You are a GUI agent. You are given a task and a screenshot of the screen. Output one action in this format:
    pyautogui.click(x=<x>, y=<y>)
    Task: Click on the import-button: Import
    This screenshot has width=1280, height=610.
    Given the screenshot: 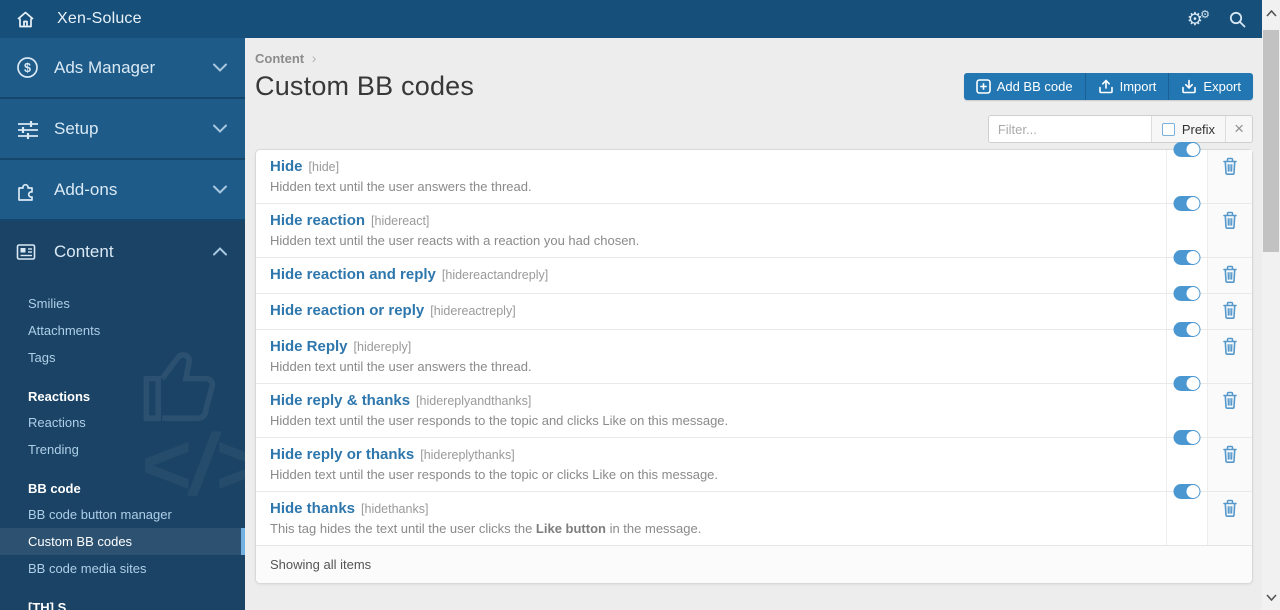 What is the action you would take?
    pyautogui.click(x=1127, y=86)
    